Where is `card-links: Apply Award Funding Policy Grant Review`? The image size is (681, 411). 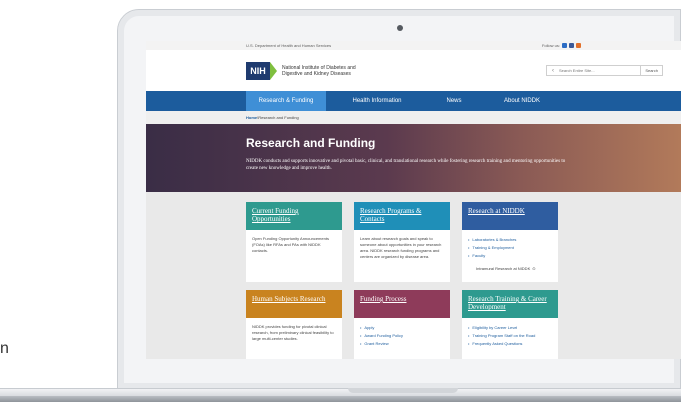
card-links: Apply Award Funding Policy Grant Review is located at coordinates (402, 336).